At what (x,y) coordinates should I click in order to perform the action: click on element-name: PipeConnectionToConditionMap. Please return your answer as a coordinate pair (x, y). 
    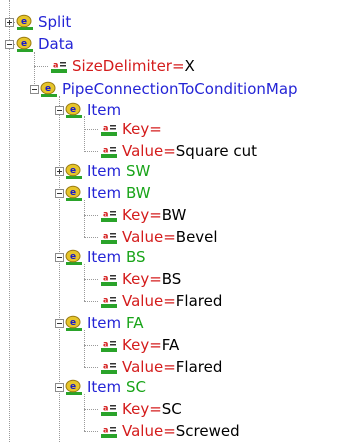
    Looking at the image, I should click on (180, 89).